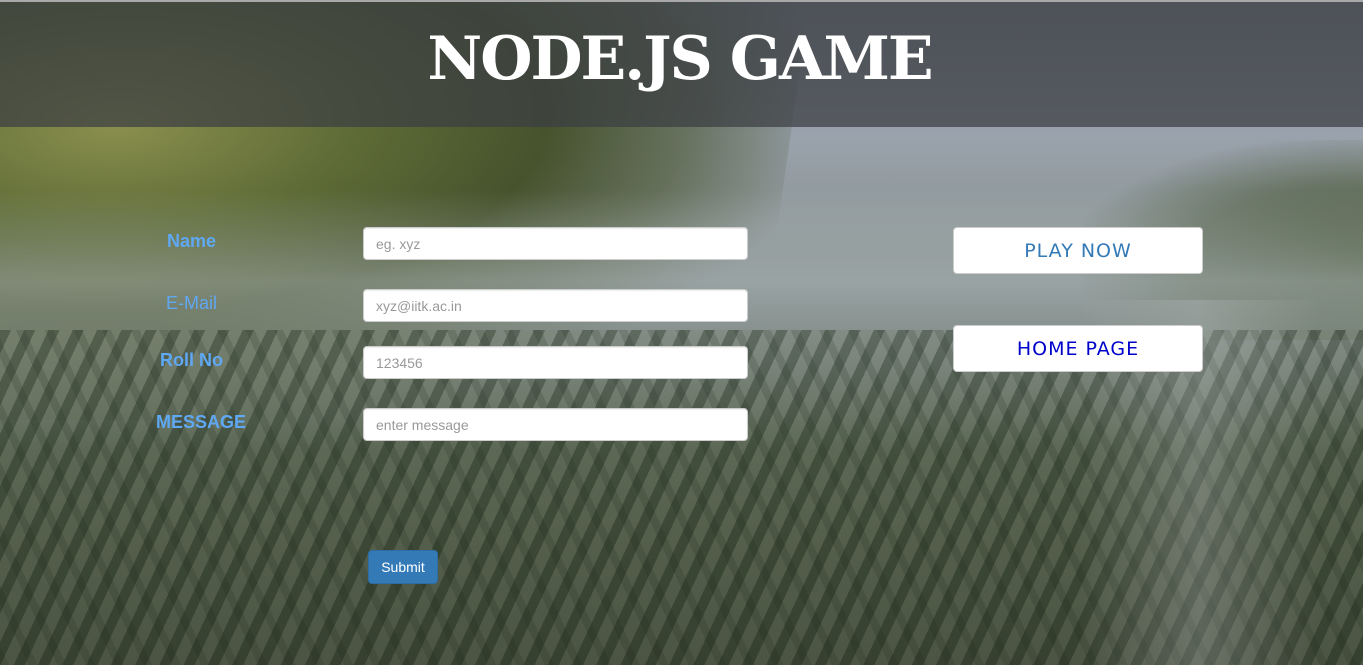 The image size is (1363, 665). What do you see at coordinates (192, 303) in the screenshot?
I see `email-label: E-Mail` at bounding box center [192, 303].